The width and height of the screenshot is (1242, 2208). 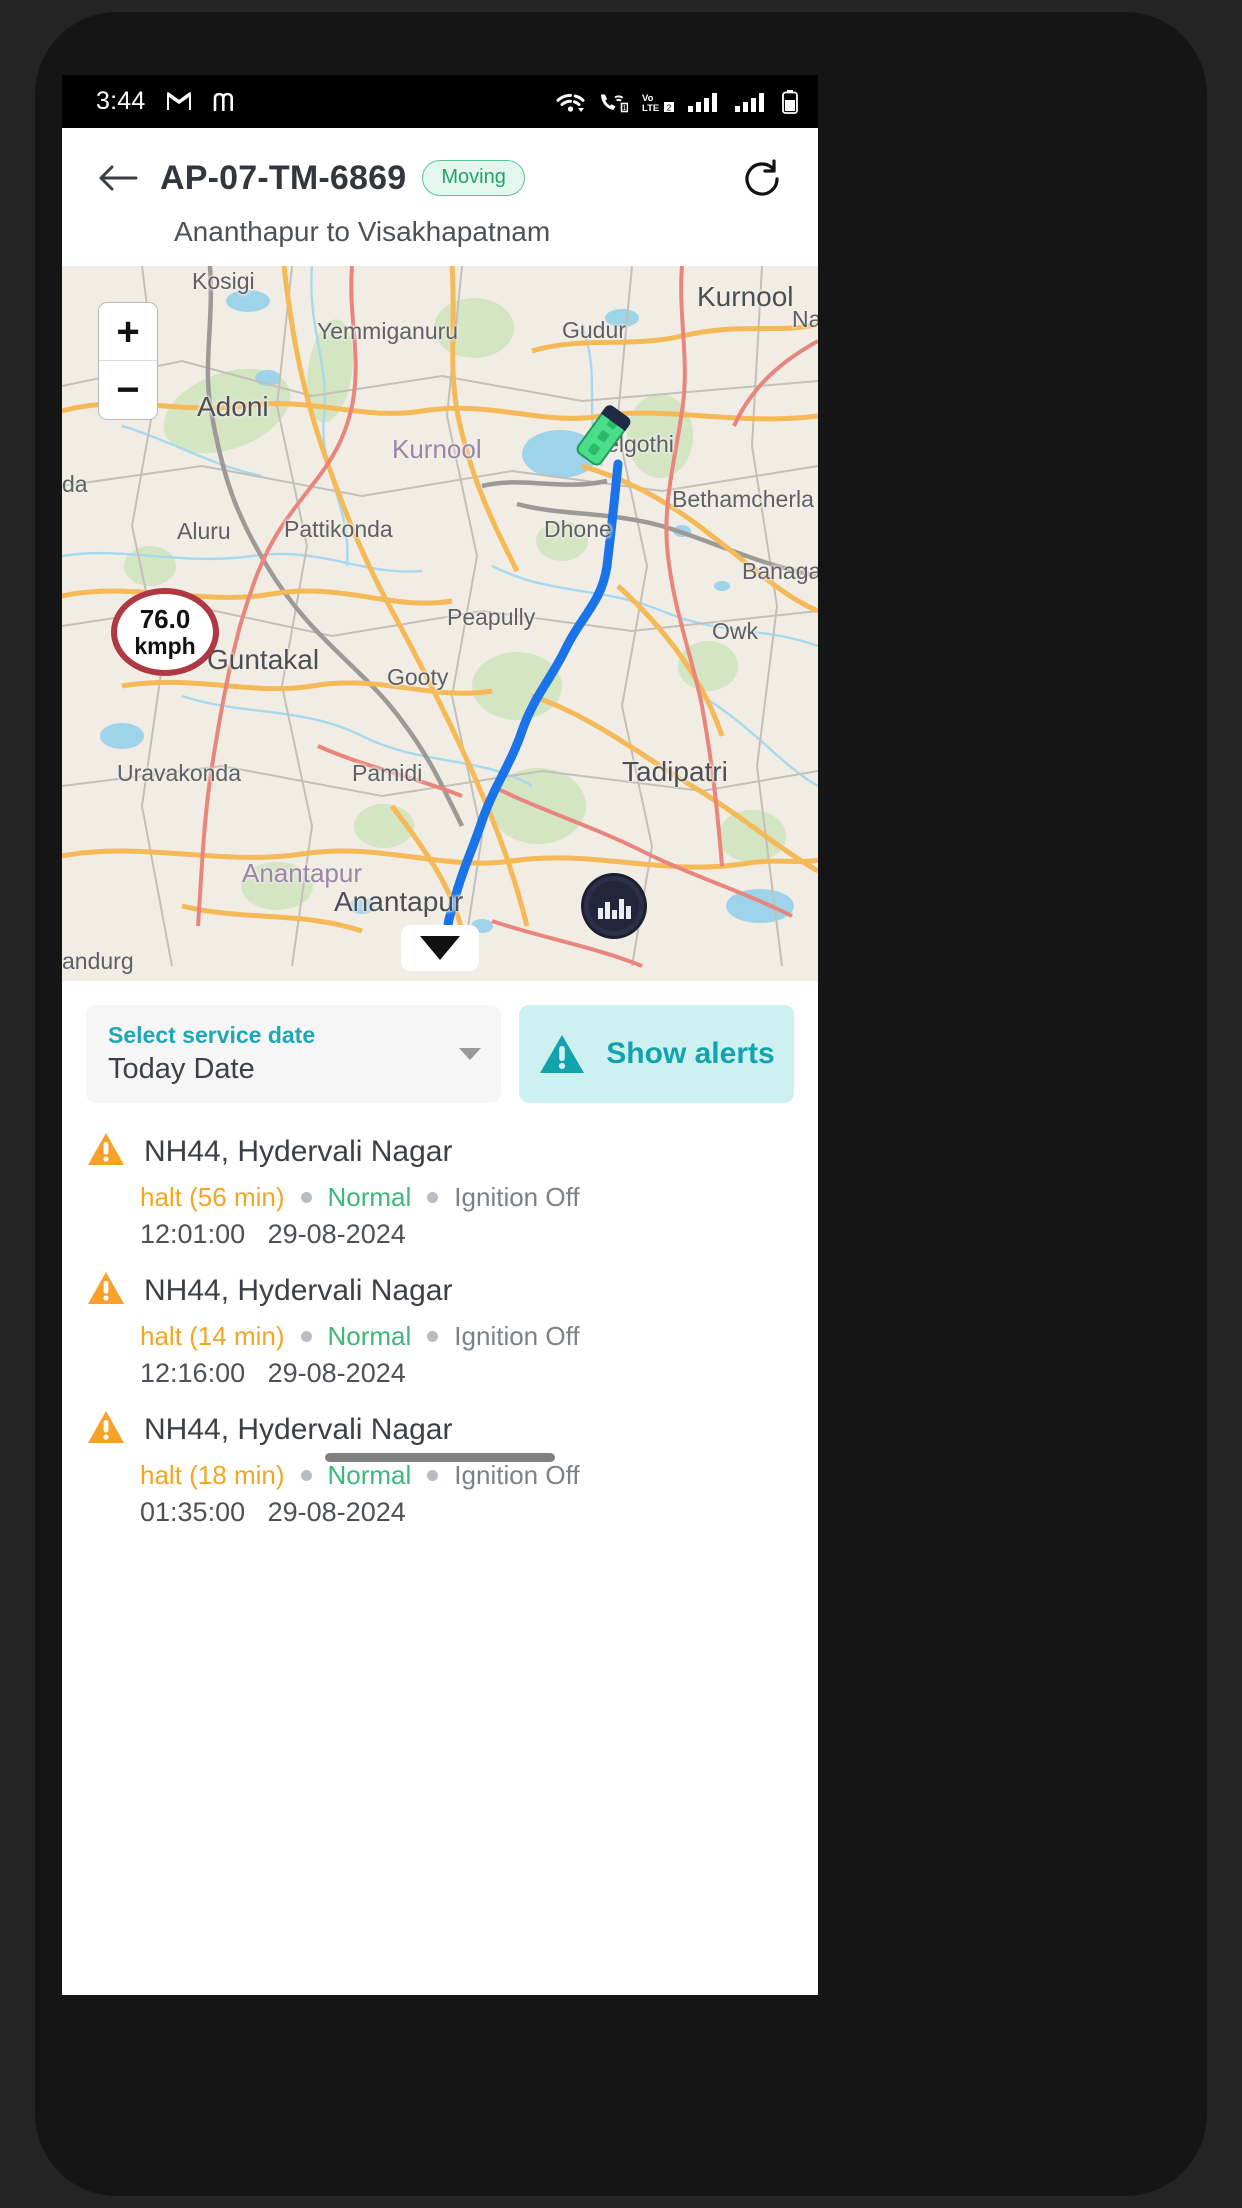 What do you see at coordinates (473, 178) in the screenshot?
I see `status-badge: Moving` at bounding box center [473, 178].